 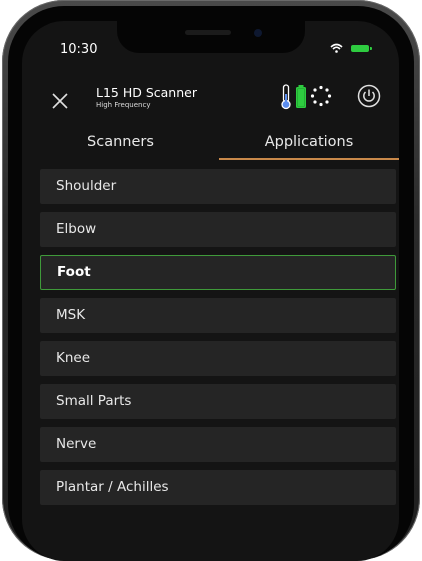 What do you see at coordinates (369, 98) in the screenshot?
I see `power-icon` at bounding box center [369, 98].